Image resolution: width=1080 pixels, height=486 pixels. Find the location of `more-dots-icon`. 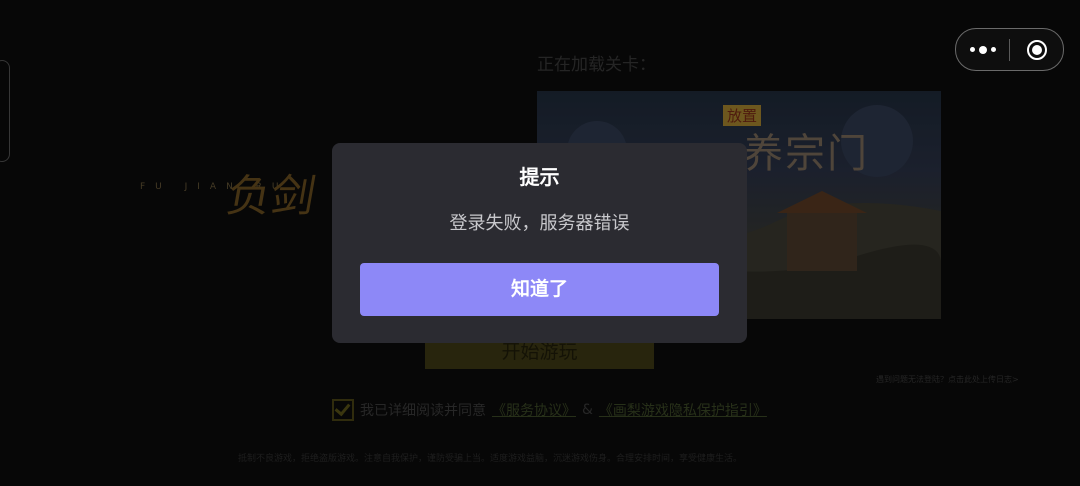

more-dots-icon is located at coordinates (982, 49).